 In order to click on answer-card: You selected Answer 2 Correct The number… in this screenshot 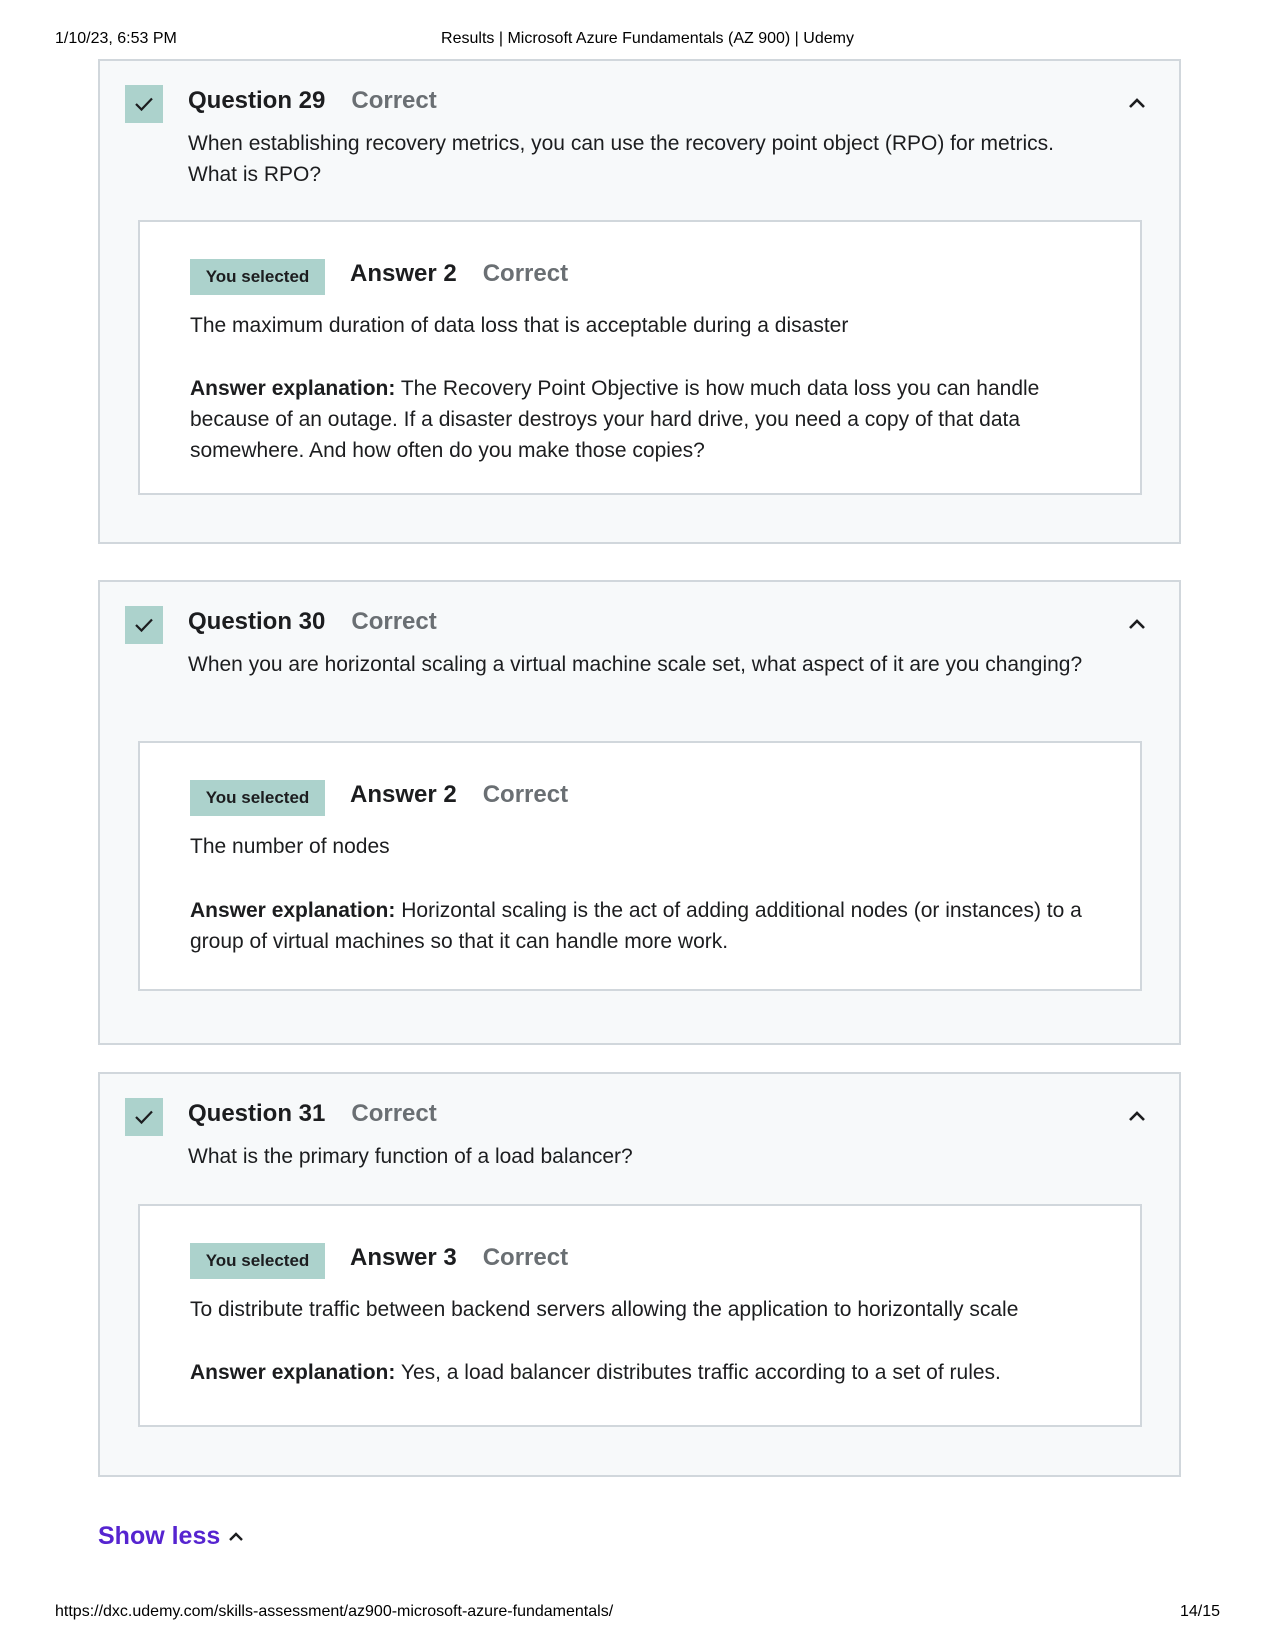, I will do `click(640, 866)`.